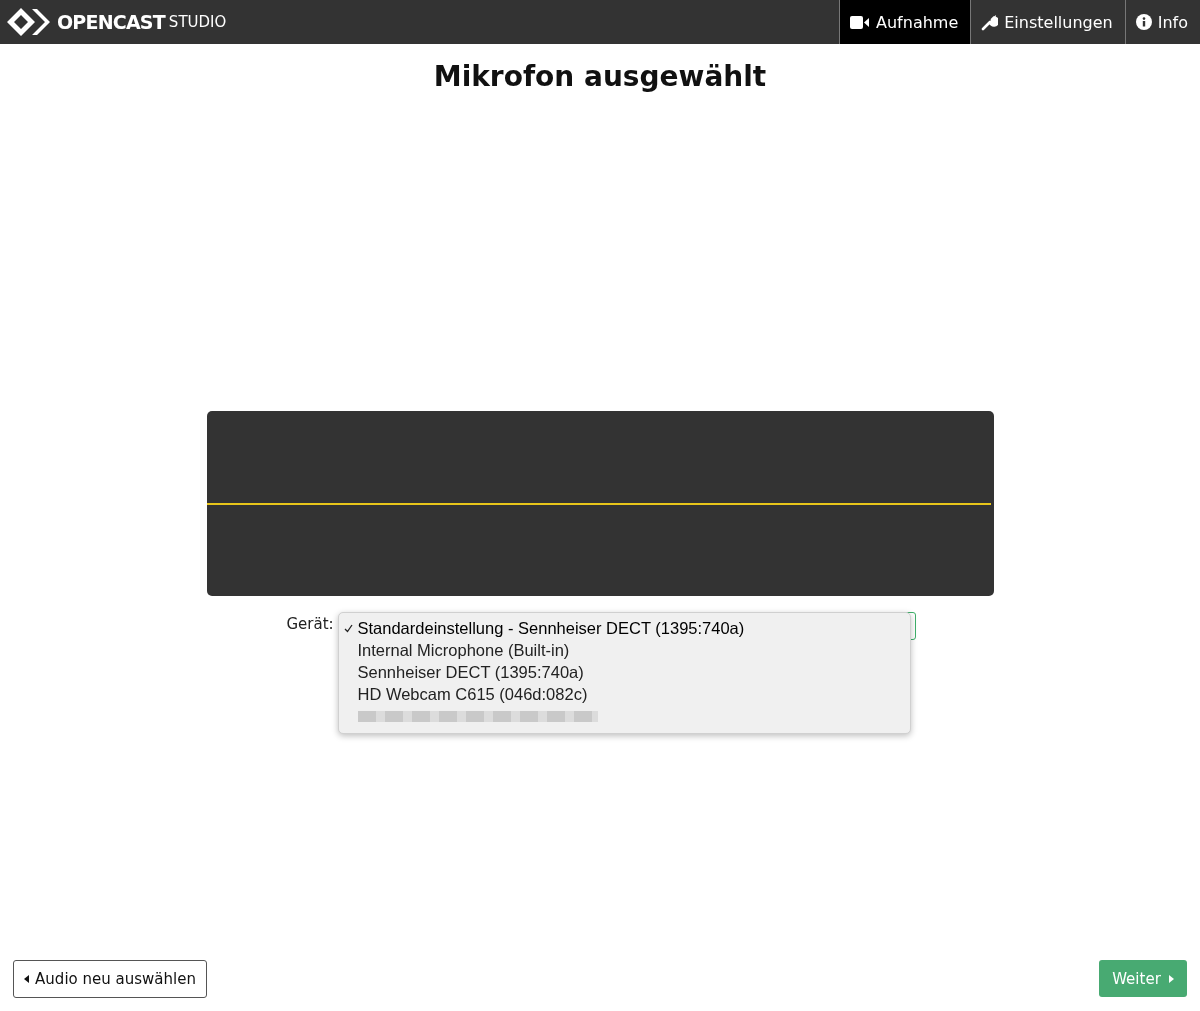 The height and width of the screenshot is (1011, 1200). Describe the element at coordinates (111, 22) in the screenshot. I see `logo-text: OPENCAST` at that location.